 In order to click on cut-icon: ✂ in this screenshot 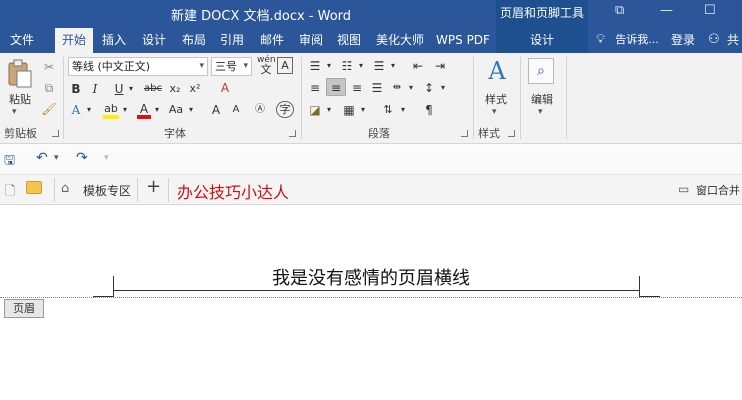, I will do `click(49, 67)`.